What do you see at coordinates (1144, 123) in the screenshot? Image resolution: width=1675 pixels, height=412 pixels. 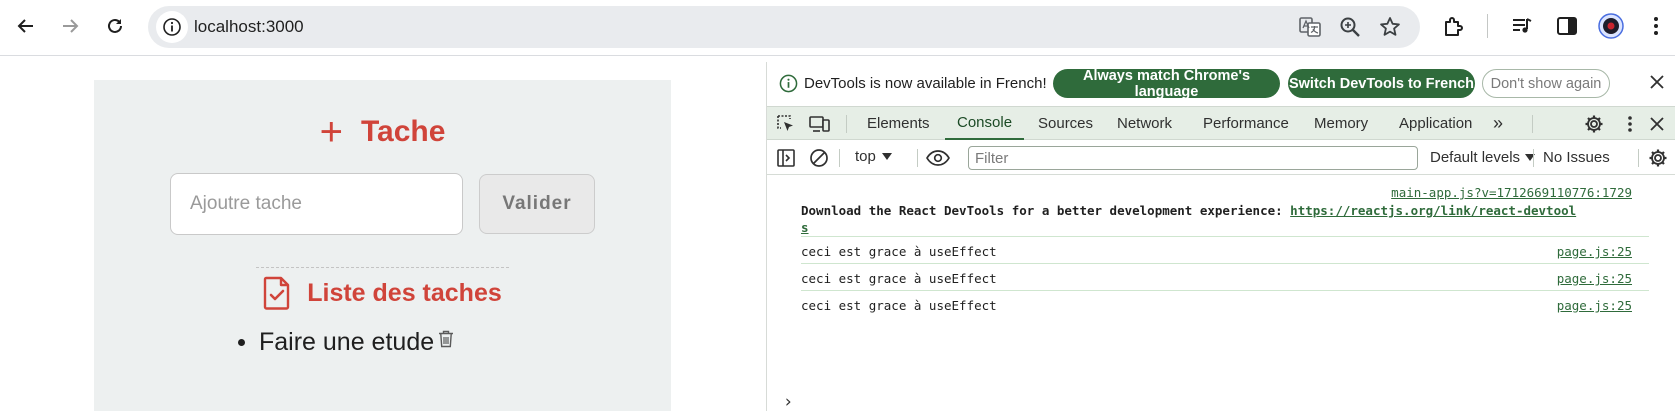 I see `tab-network: Network` at bounding box center [1144, 123].